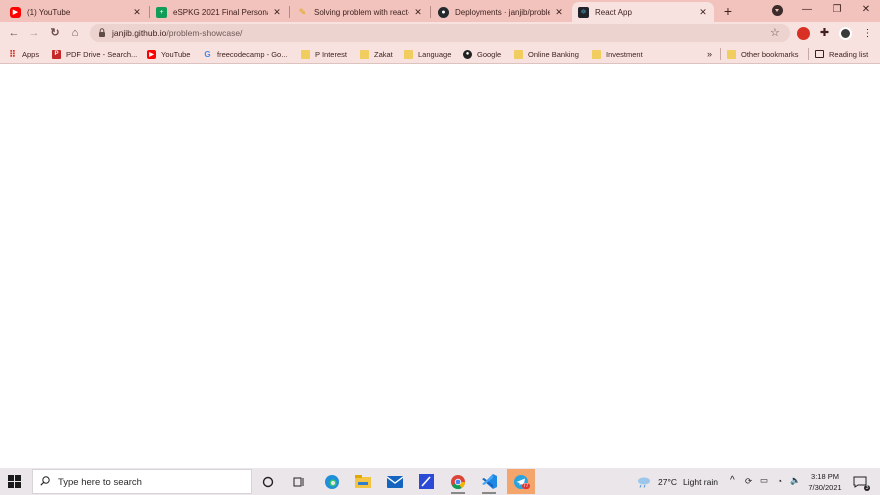 The width and height of the screenshot is (880, 495). I want to click on wifi-sync-icon: ⟳, so click(748, 481).